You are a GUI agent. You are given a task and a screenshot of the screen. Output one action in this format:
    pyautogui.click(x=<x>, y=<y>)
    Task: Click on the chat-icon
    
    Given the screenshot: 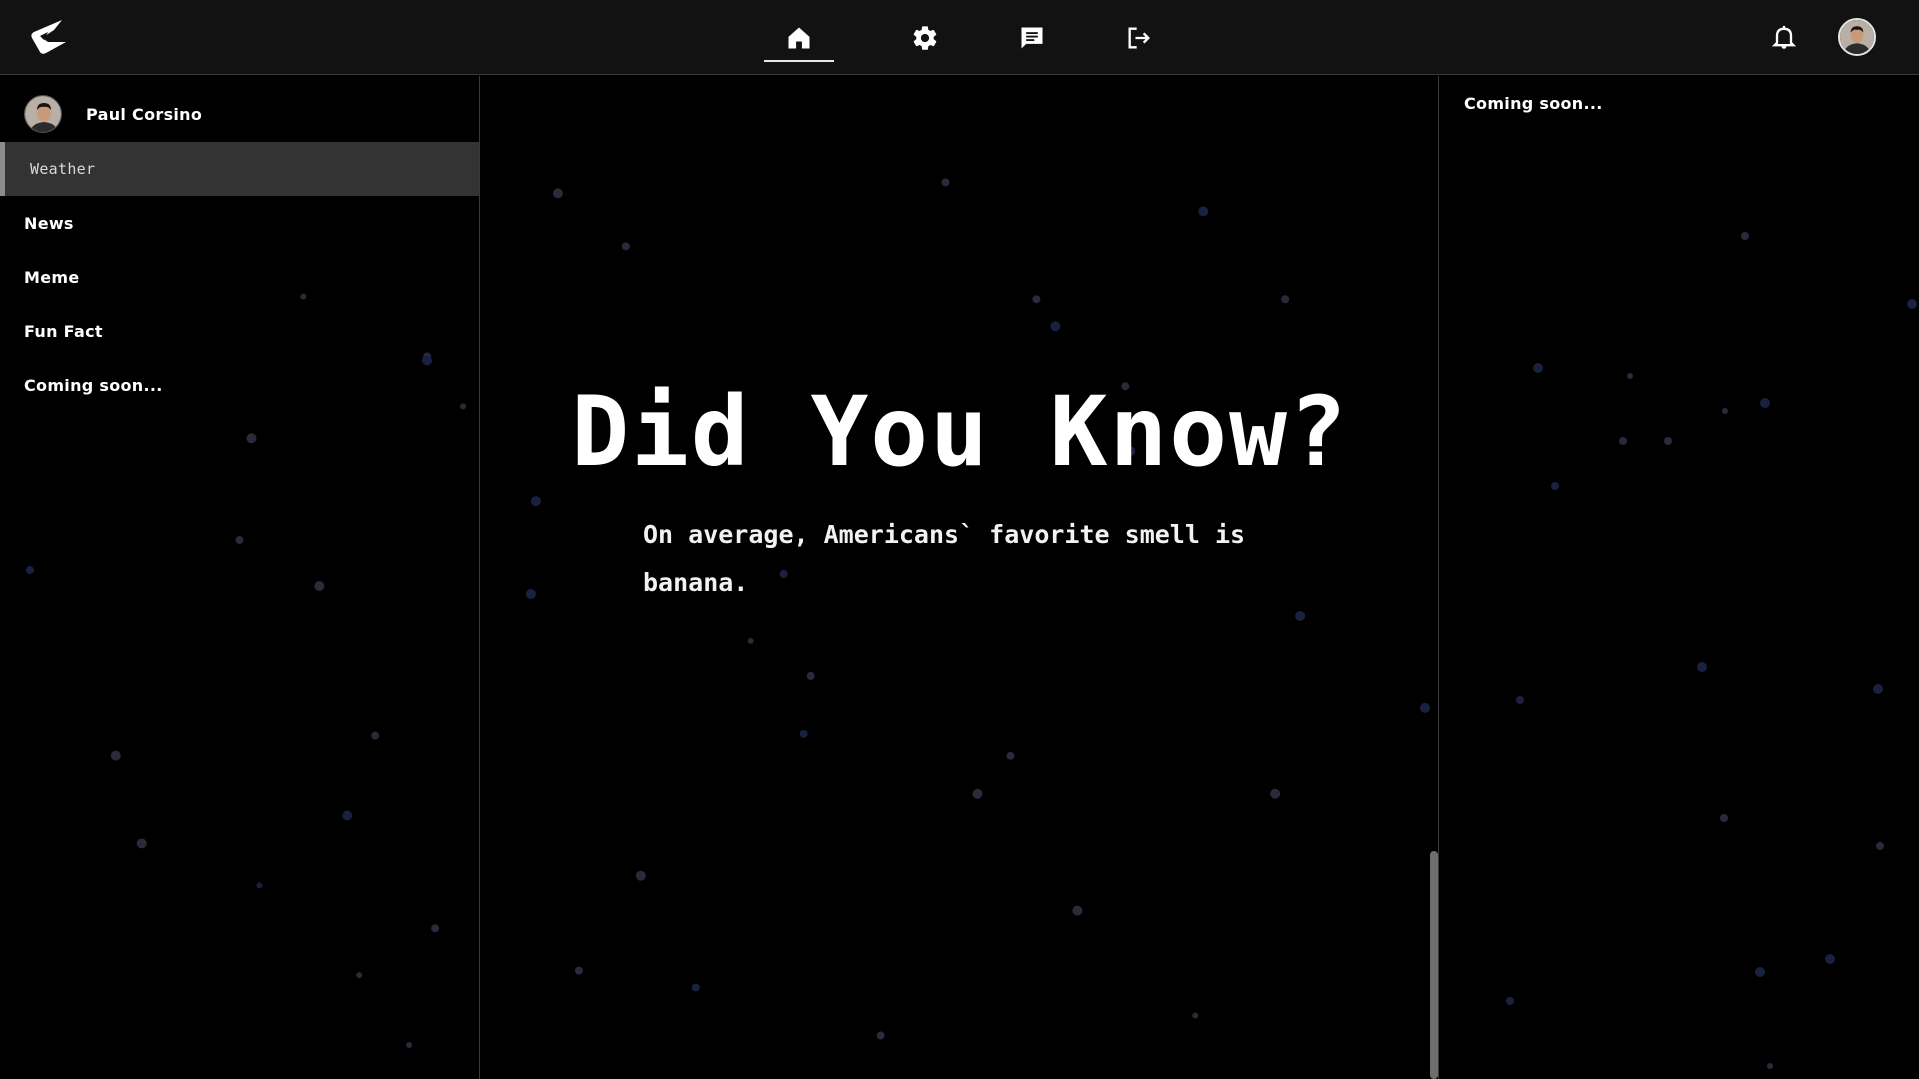 What is the action you would take?
    pyautogui.click(x=1031, y=37)
    